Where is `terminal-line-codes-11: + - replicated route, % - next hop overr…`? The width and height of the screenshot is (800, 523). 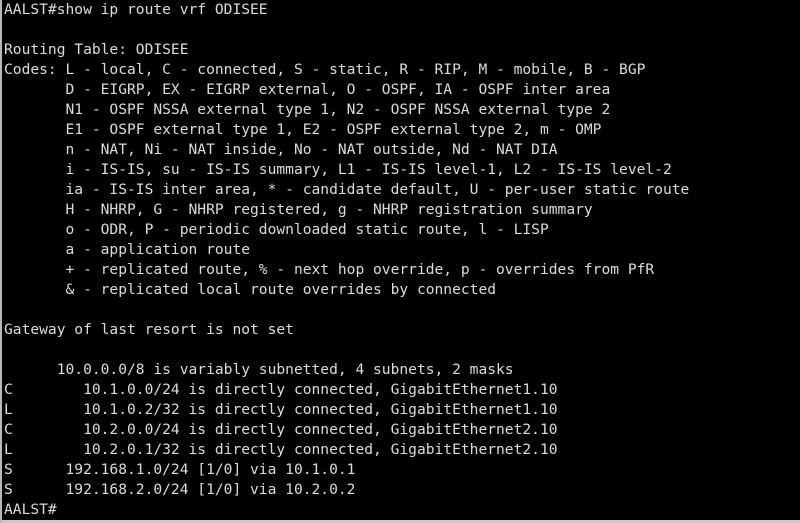
terminal-line-codes-11: + - replicated route, % - next hop overr… is located at coordinates (329, 269).